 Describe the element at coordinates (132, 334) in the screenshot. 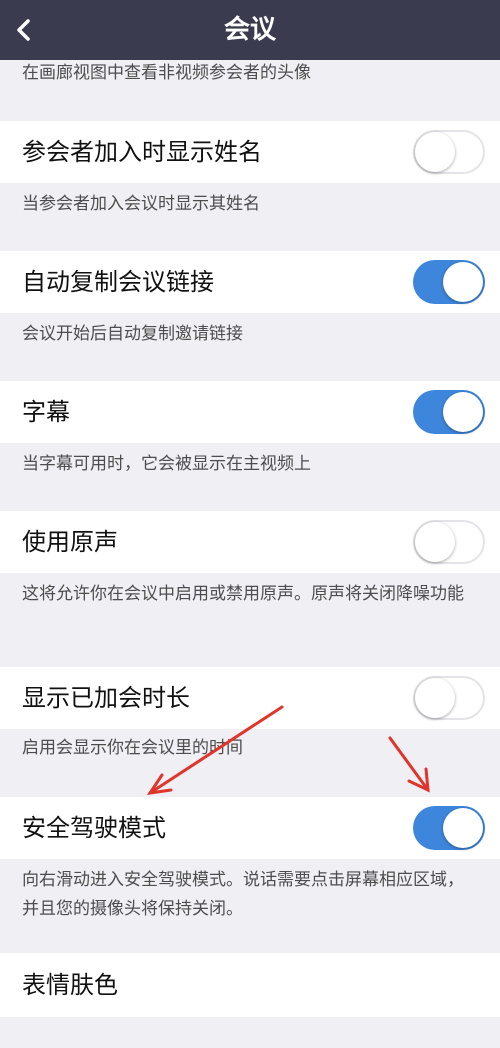

I see `setting-description: 会议开始后自动复制邀请链接` at that location.